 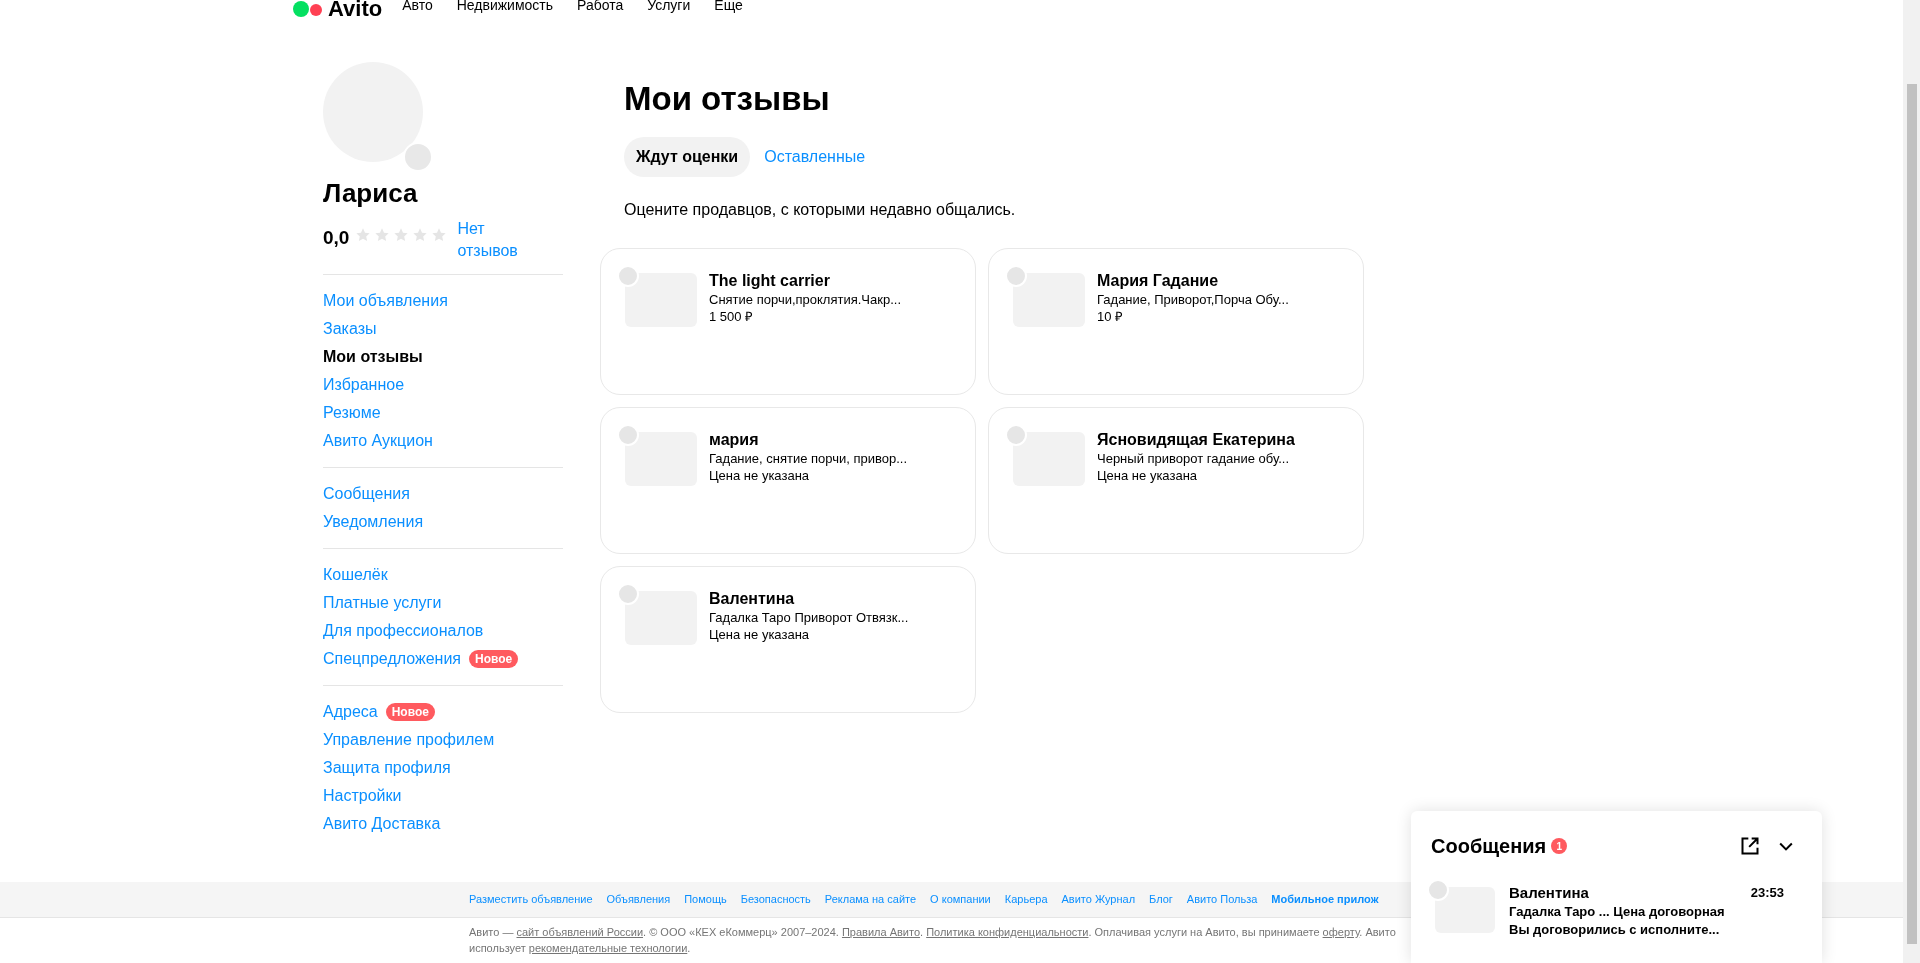 I want to click on footer-link: Безопасность, so click(x=775, y=899).